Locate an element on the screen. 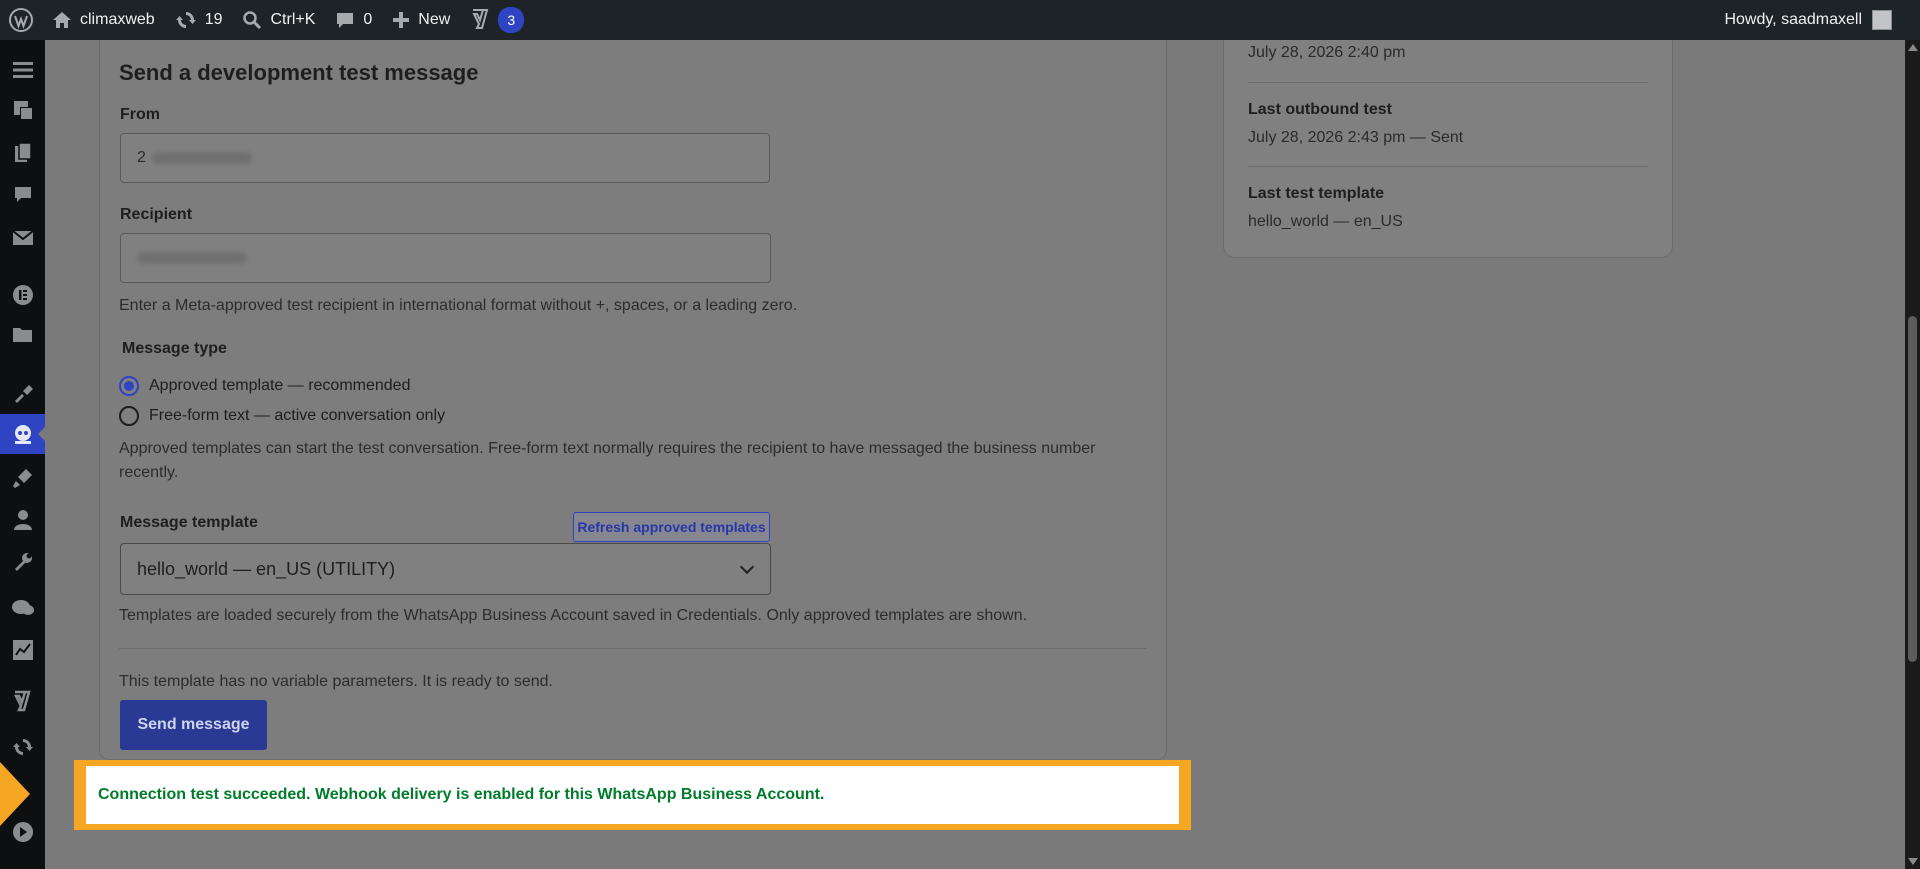  template-selected-value: hello_world — en_US (UTILITY) is located at coordinates (266, 568).